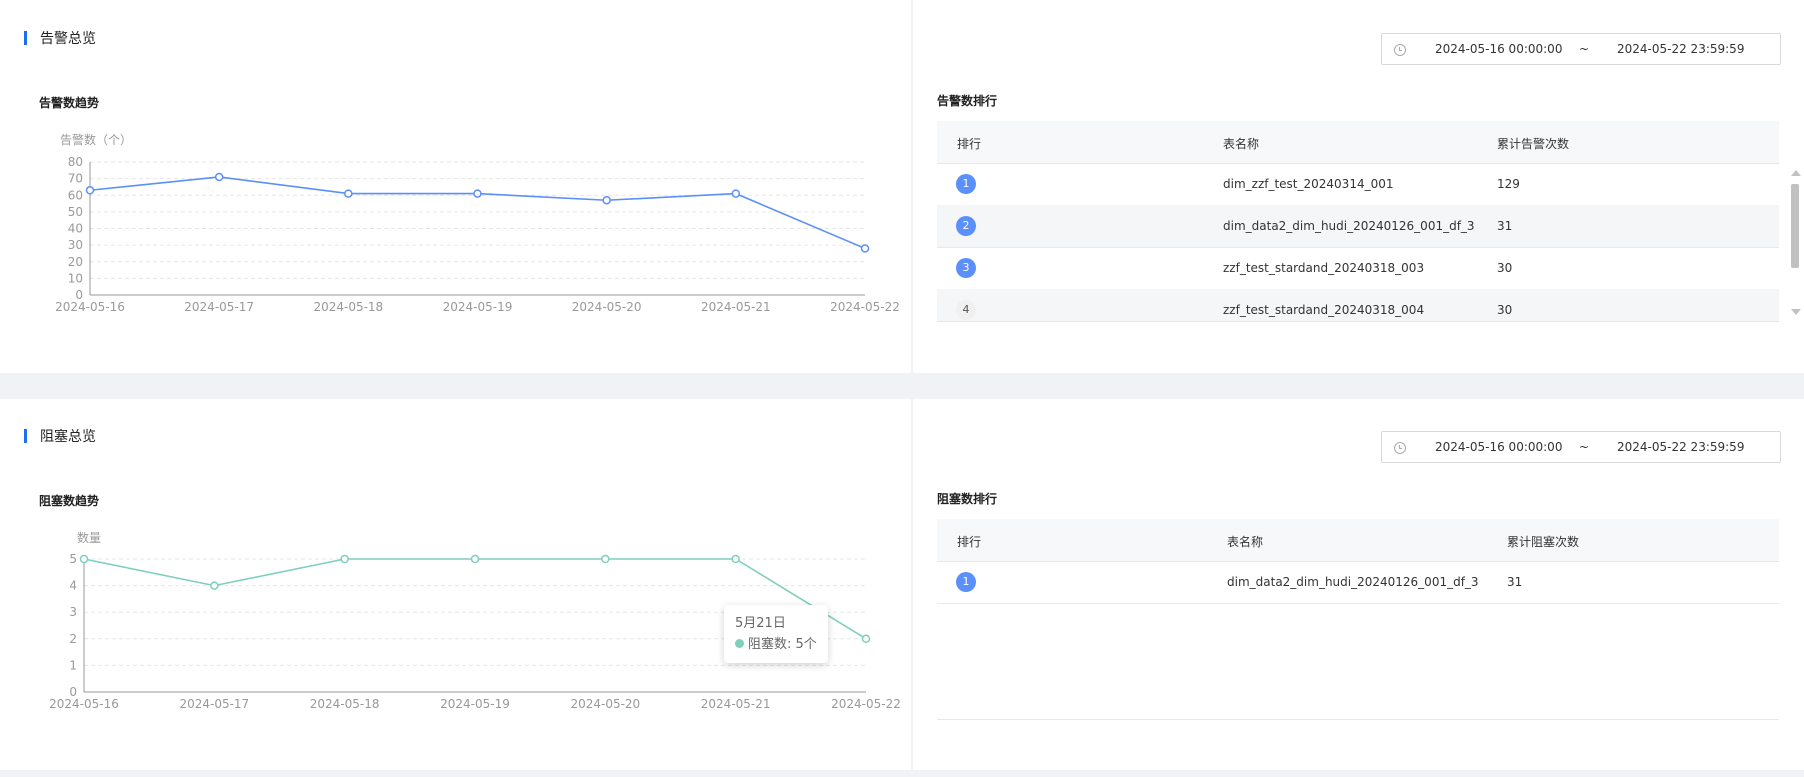  Describe the element at coordinates (75, 179) in the screenshot. I see `y-tick-label: 70` at that location.